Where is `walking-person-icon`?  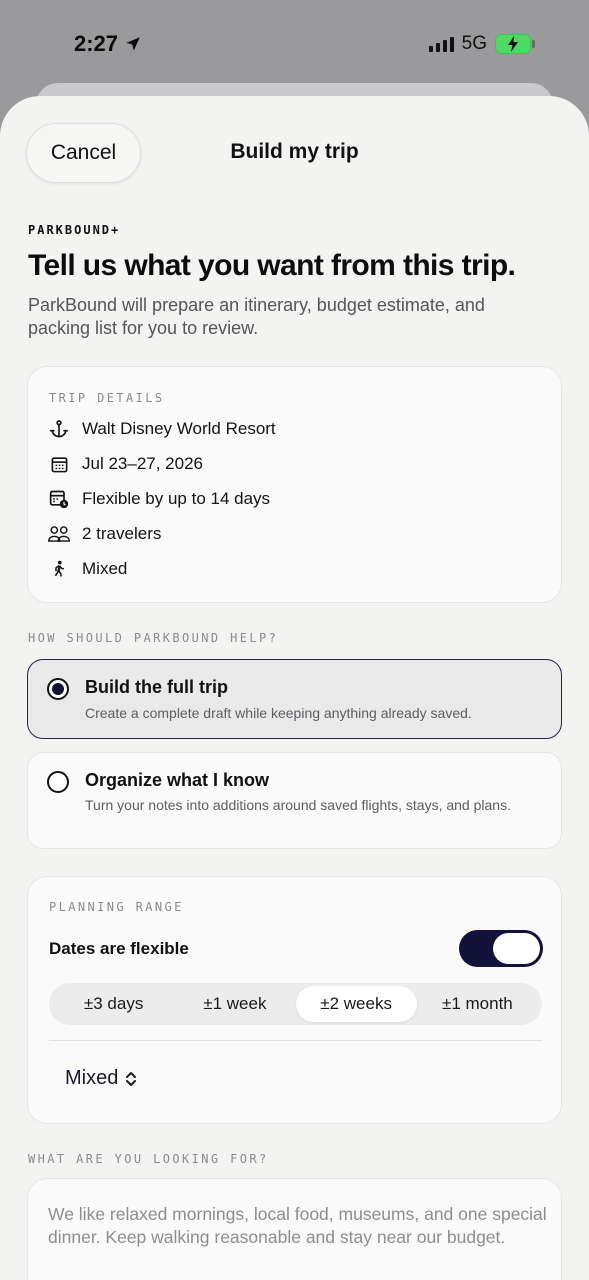
walking-person-icon is located at coordinates (59, 569).